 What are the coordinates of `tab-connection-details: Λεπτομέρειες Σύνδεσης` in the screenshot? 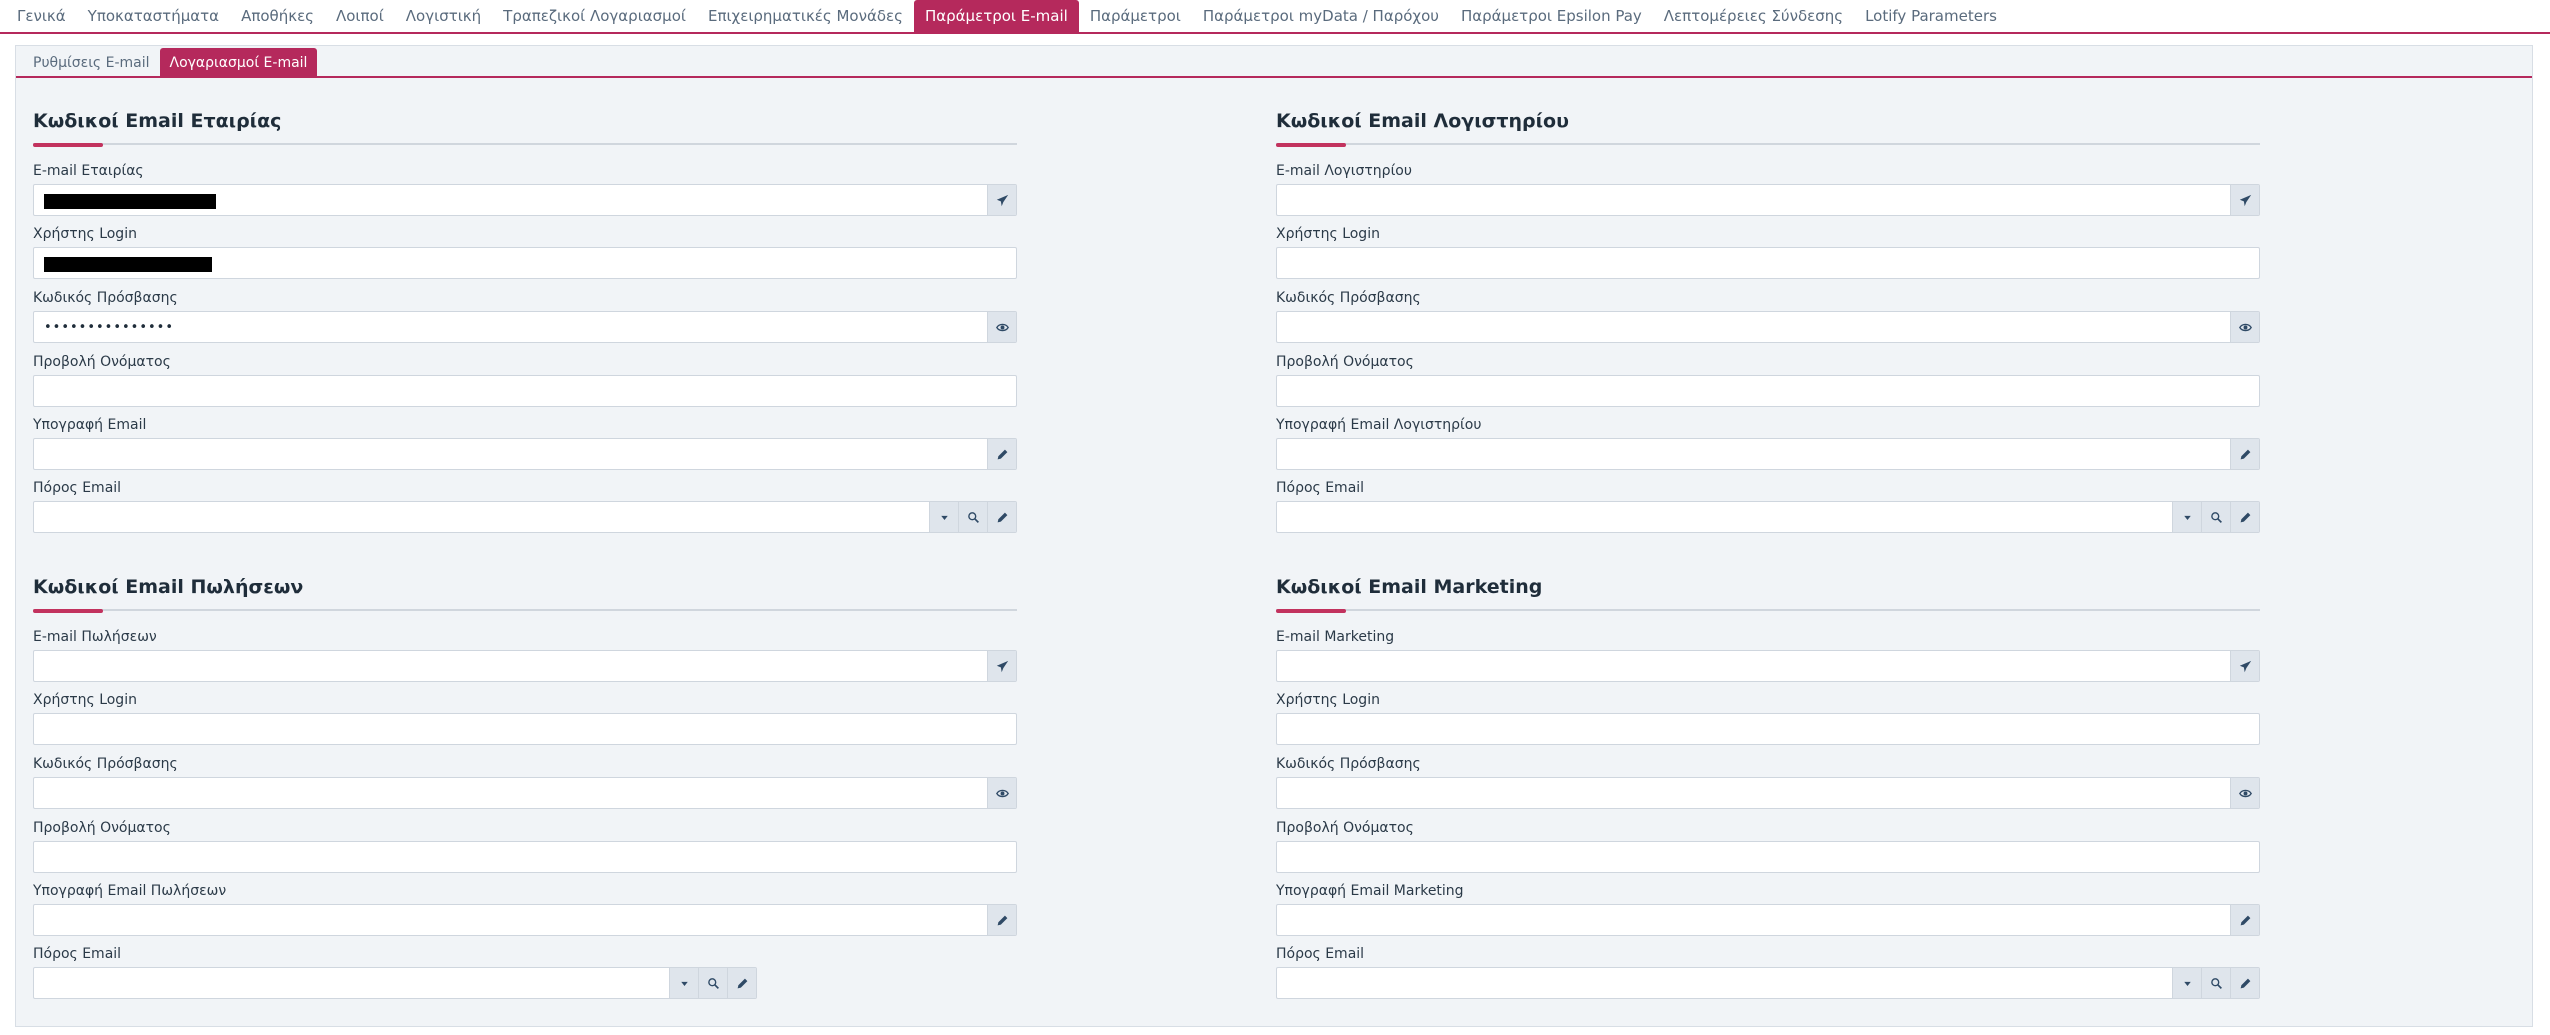 It's located at (1753, 16).